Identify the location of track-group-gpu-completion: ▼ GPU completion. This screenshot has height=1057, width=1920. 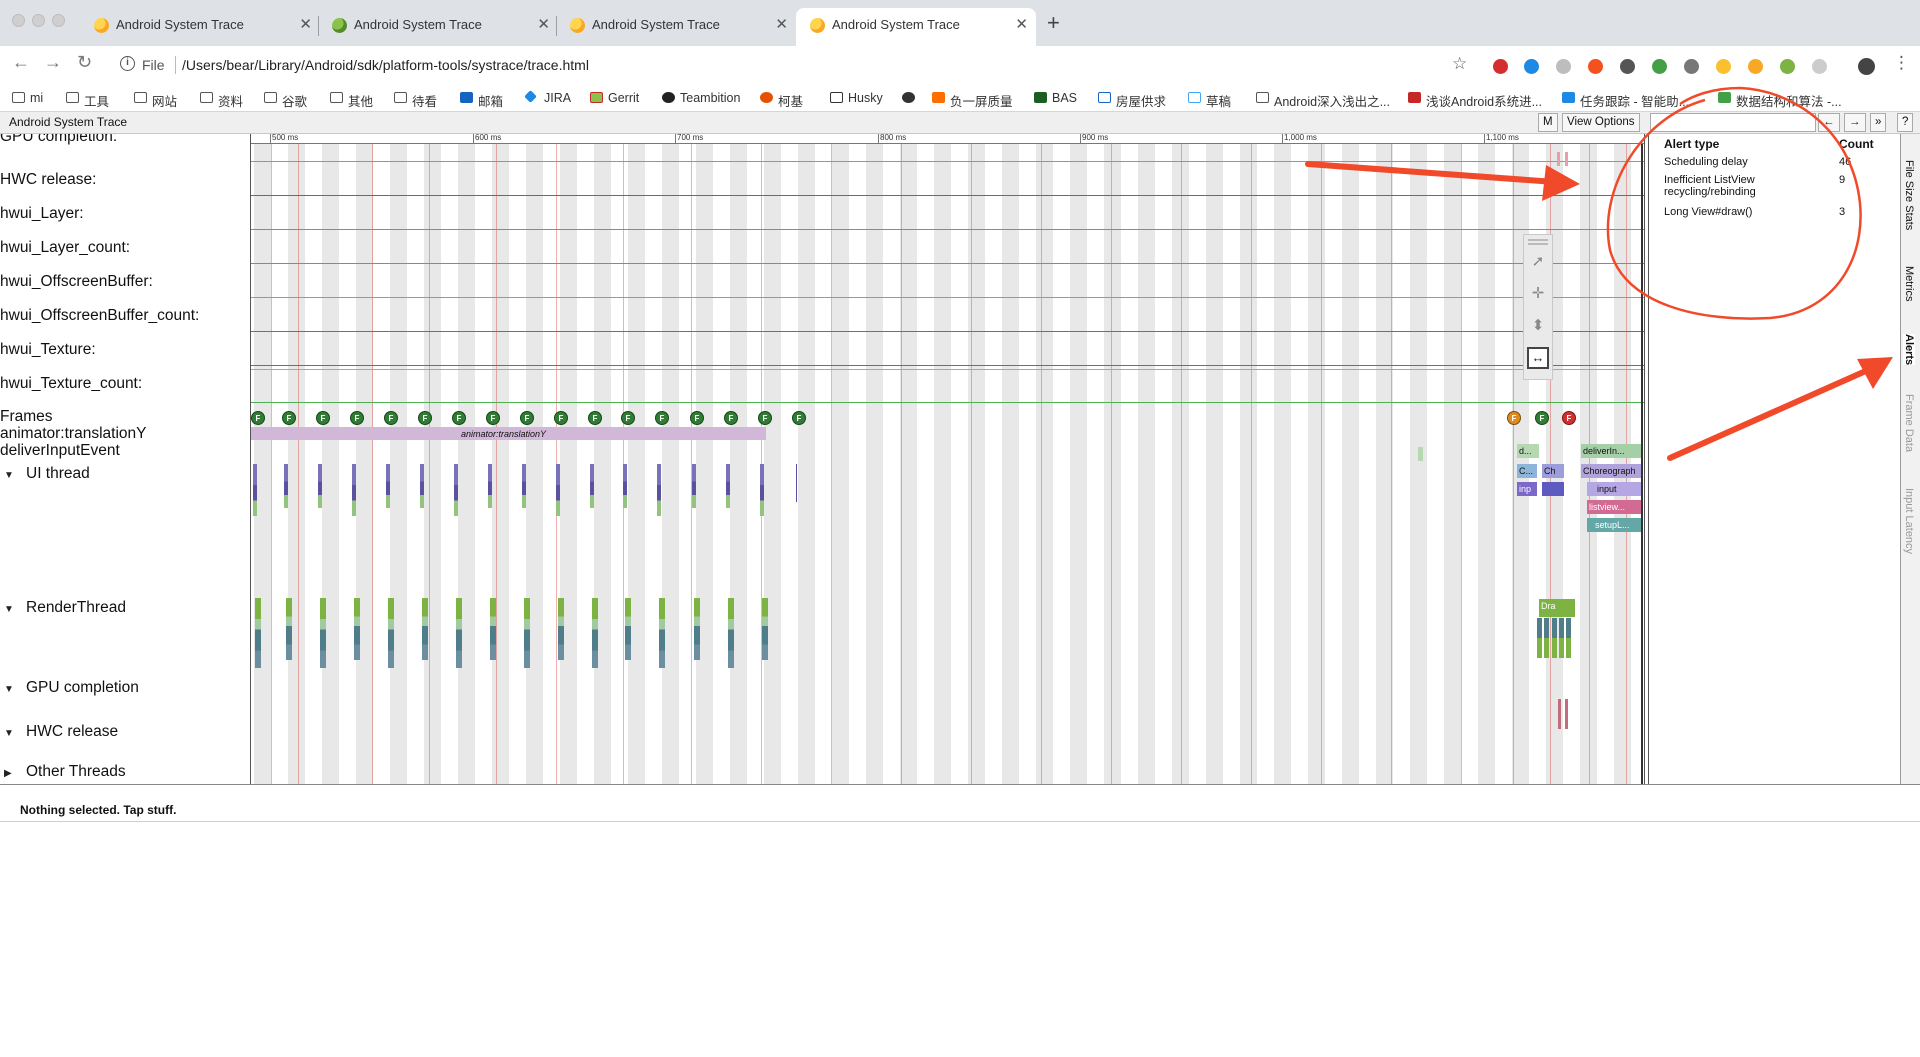
(69, 688).